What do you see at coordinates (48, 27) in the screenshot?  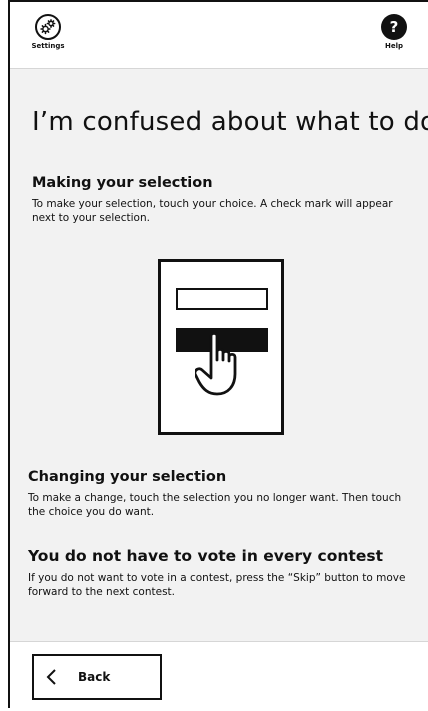 I see `gears-icon` at bounding box center [48, 27].